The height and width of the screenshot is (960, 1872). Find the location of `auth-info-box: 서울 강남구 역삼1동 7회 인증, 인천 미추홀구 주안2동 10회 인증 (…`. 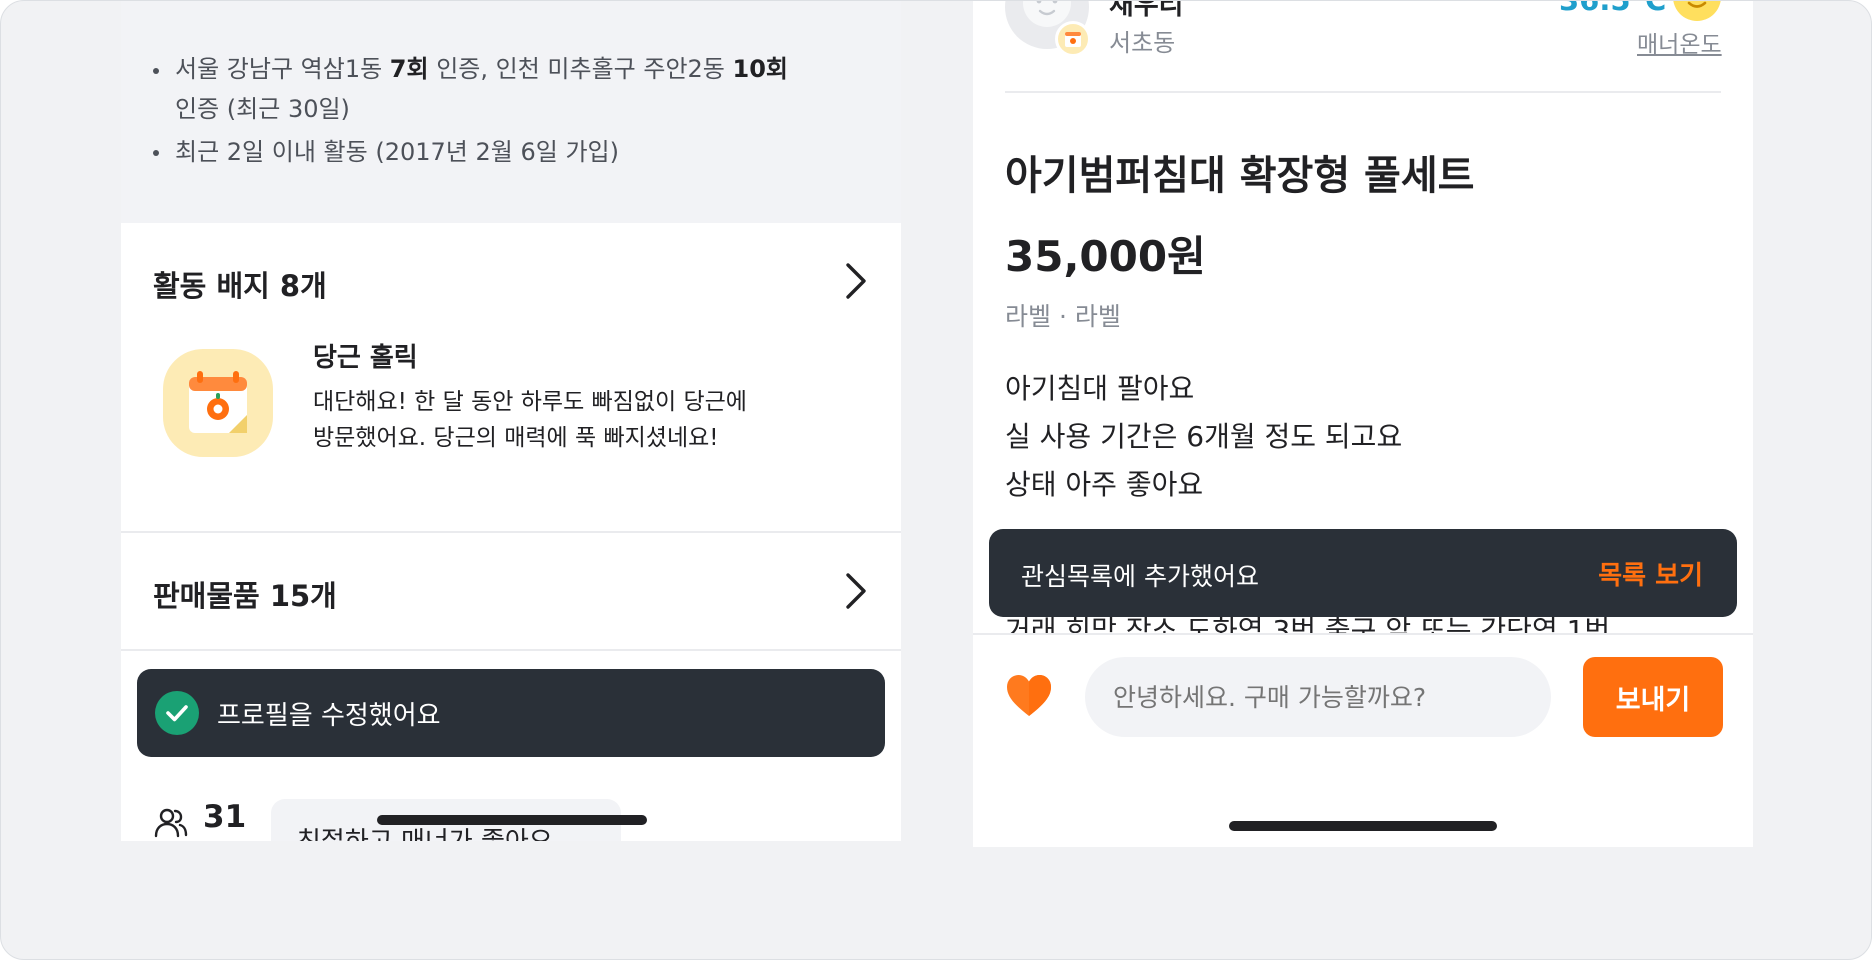

auth-info-box: 서울 강남구 역삼1동 7회 인증, 인천 미추홀구 주안2동 10회 인증 (… is located at coordinates (511, 112).